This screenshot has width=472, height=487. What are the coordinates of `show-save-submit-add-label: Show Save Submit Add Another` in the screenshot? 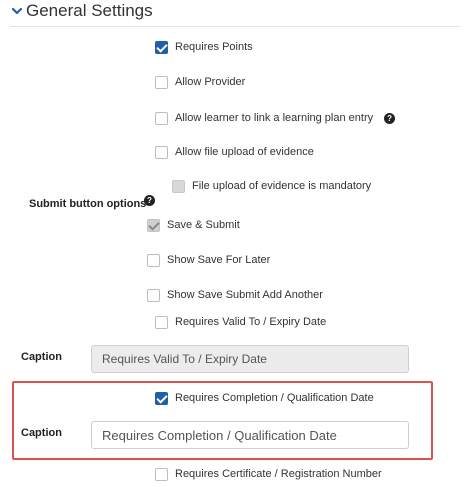 It's located at (245, 295).